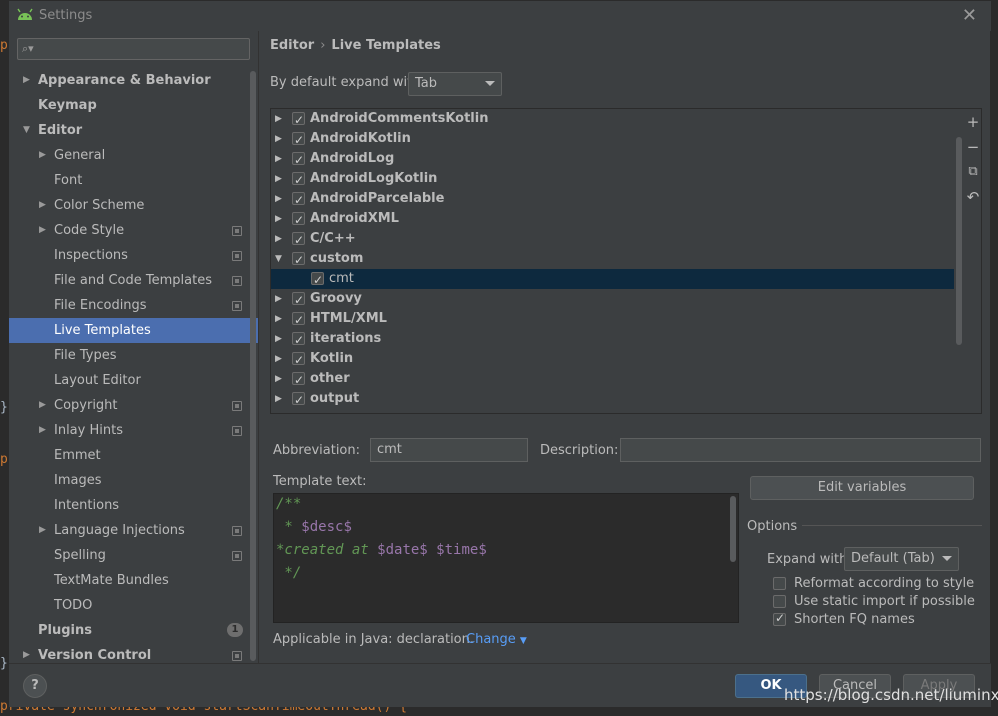 This screenshot has width=998, height=716. Describe the element at coordinates (733, 529) in the screenshot. I see `editor-scrollbar` at that location.